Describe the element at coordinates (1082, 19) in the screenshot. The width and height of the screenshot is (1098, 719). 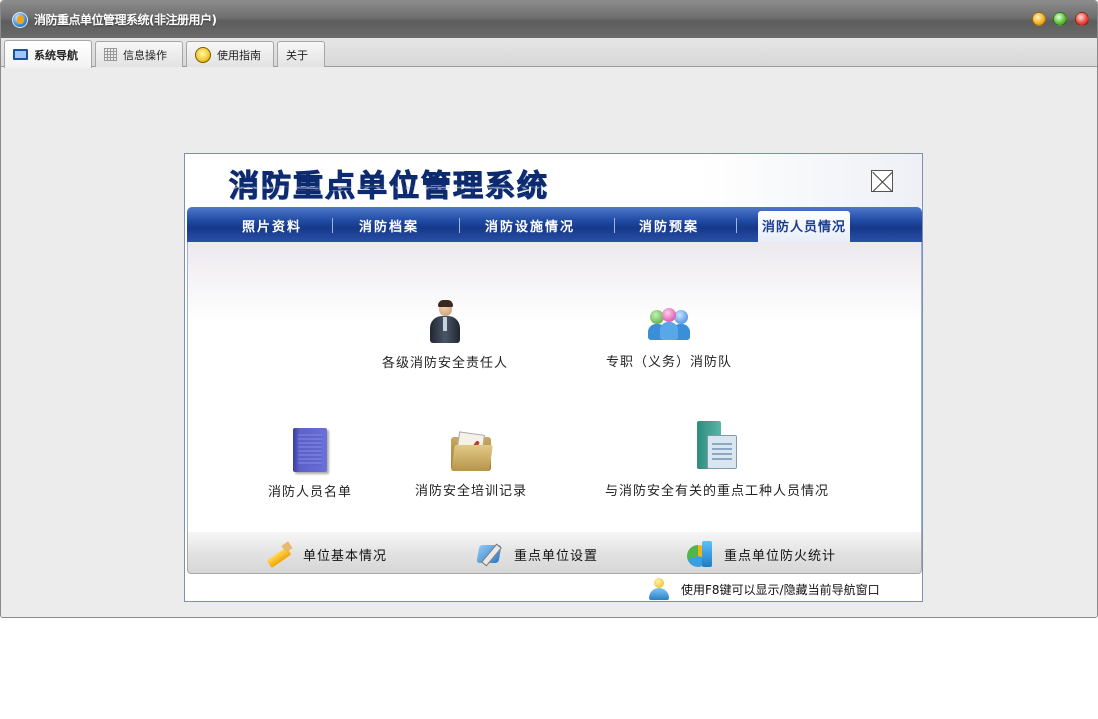
I see `close-button` at that location.